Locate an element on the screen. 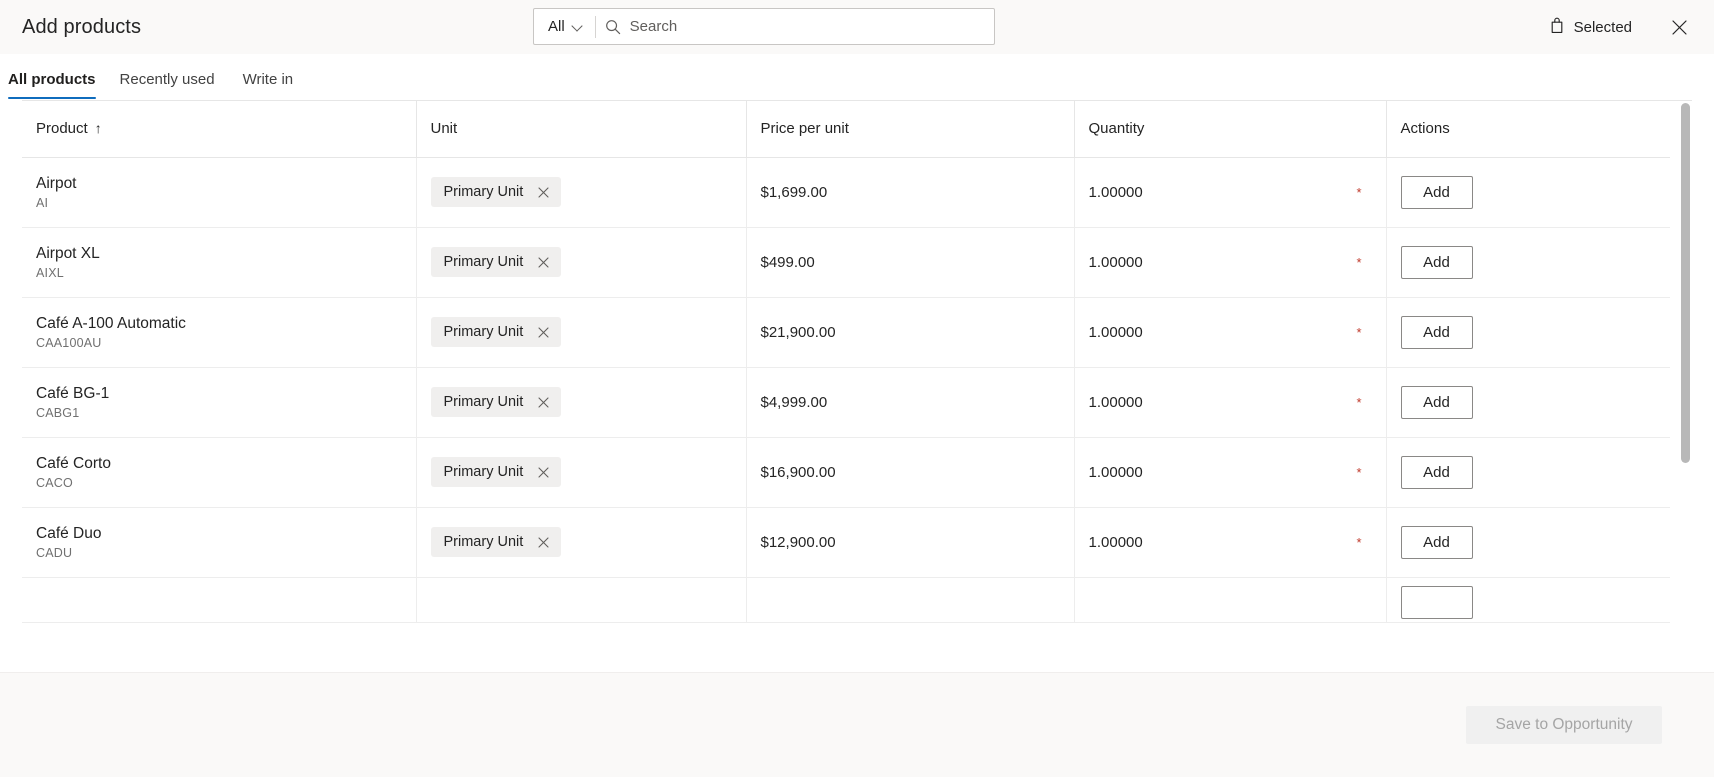 This screenshot has height=777, width=1714. dialog-footer: Save to Opportunity is located at coordinates (857, 724).